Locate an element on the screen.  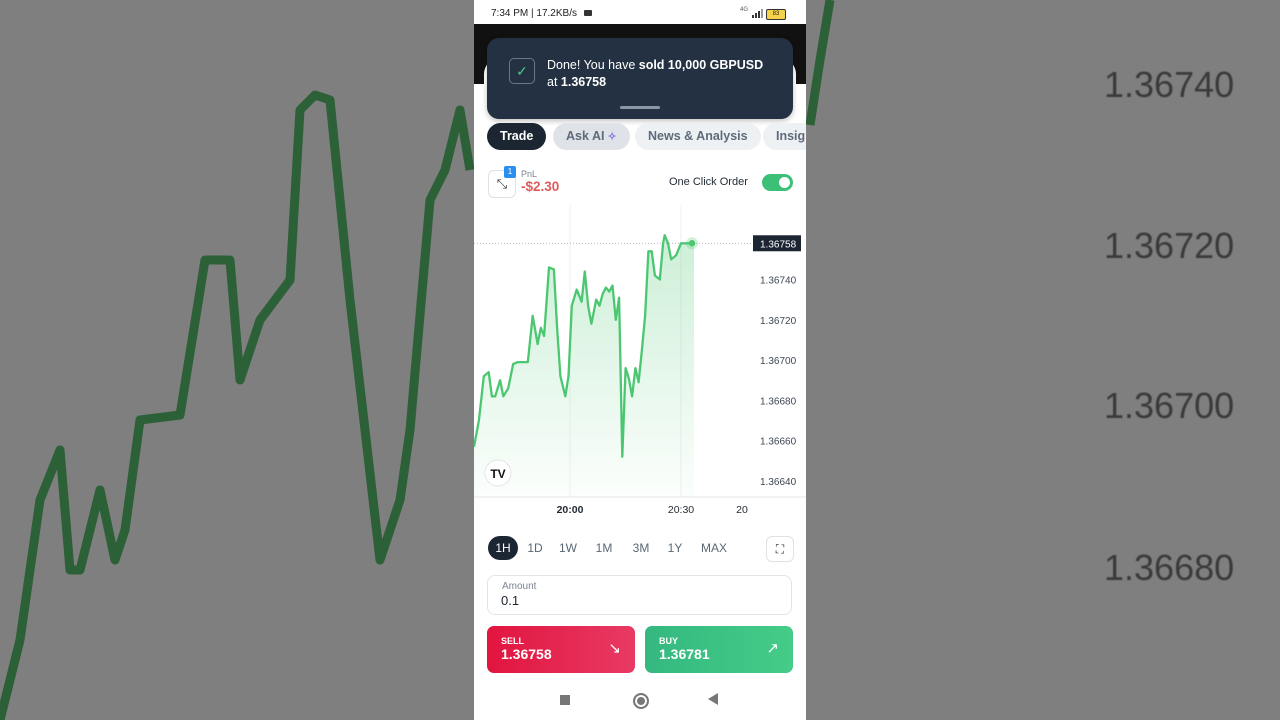
timeframe-3m: 3M is located at coordinates (641, 548).